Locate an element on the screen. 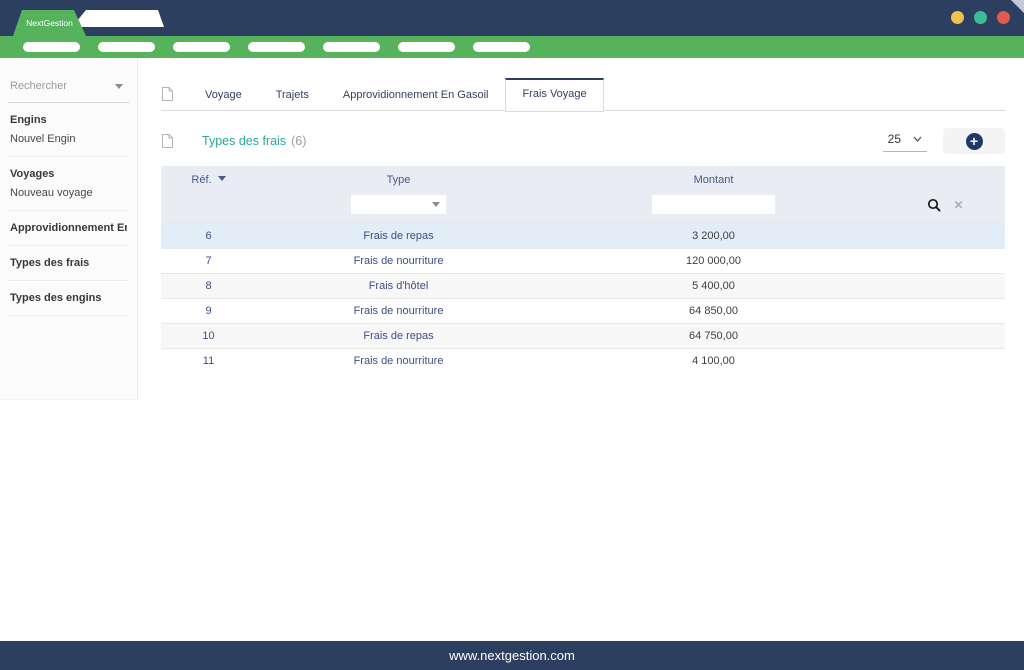 This screenshot has height=670, width=1024. tab-trajets: Trajets is located at coordinates (292, 94).